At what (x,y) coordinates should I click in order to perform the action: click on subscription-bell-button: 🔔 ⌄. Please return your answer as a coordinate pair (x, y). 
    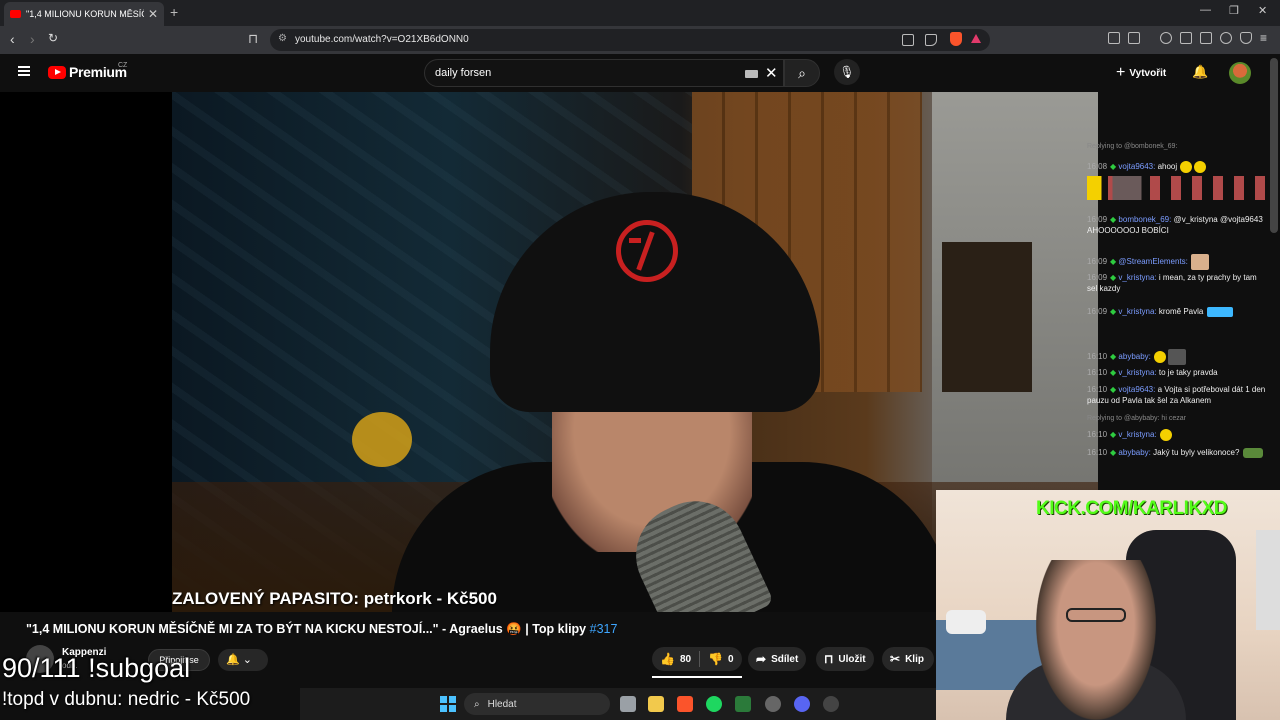
    Looking at the image, I should click on (243, 660).